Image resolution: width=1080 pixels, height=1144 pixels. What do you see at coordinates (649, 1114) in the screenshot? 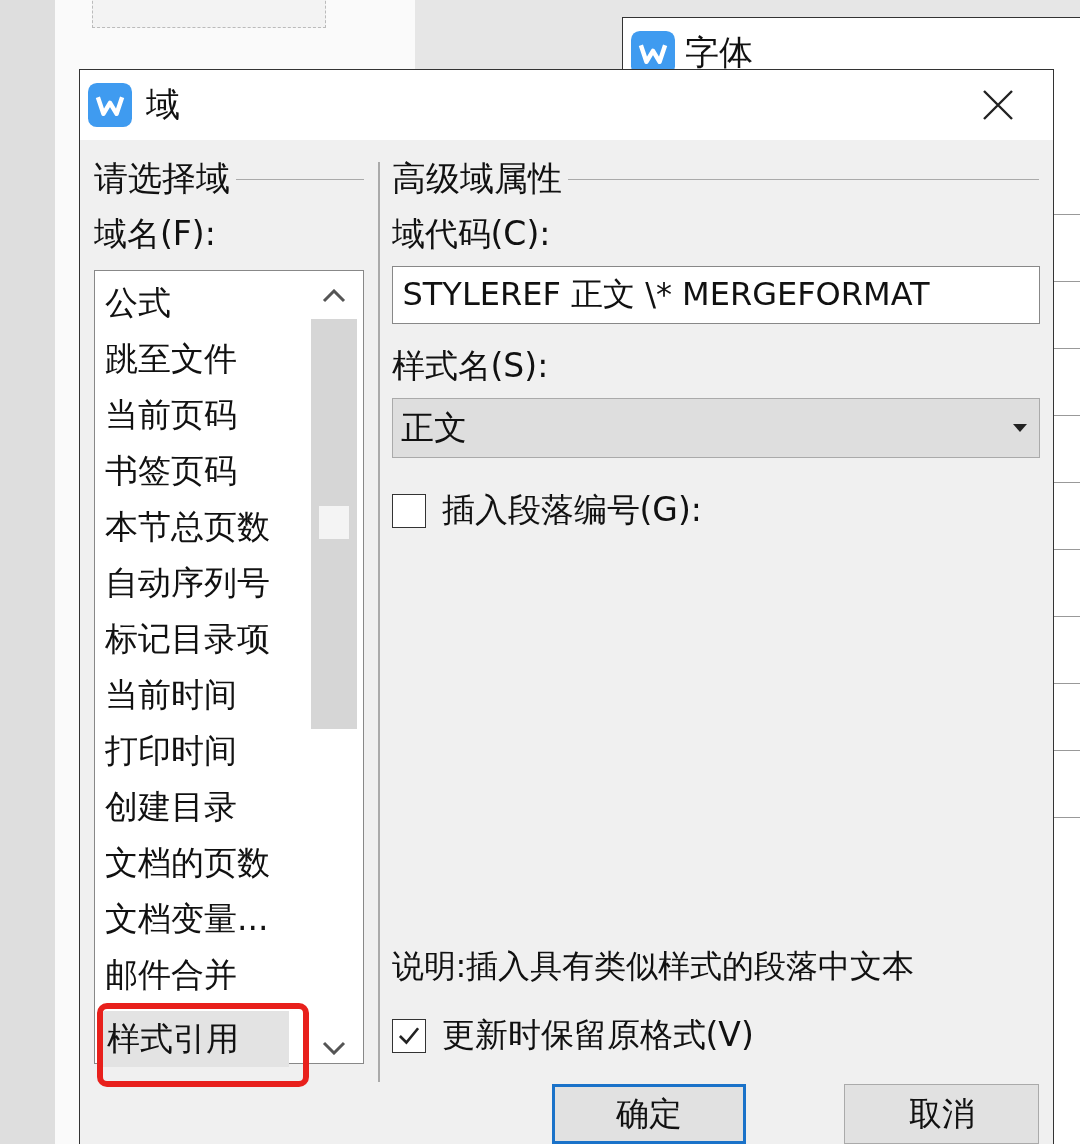
I see `ok-button: 确定` at bounding box center [649, 1114].